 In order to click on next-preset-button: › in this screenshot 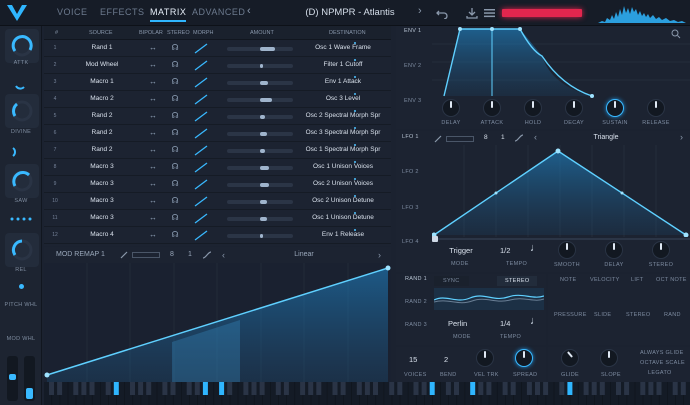, I will do `click(420, 11)`.